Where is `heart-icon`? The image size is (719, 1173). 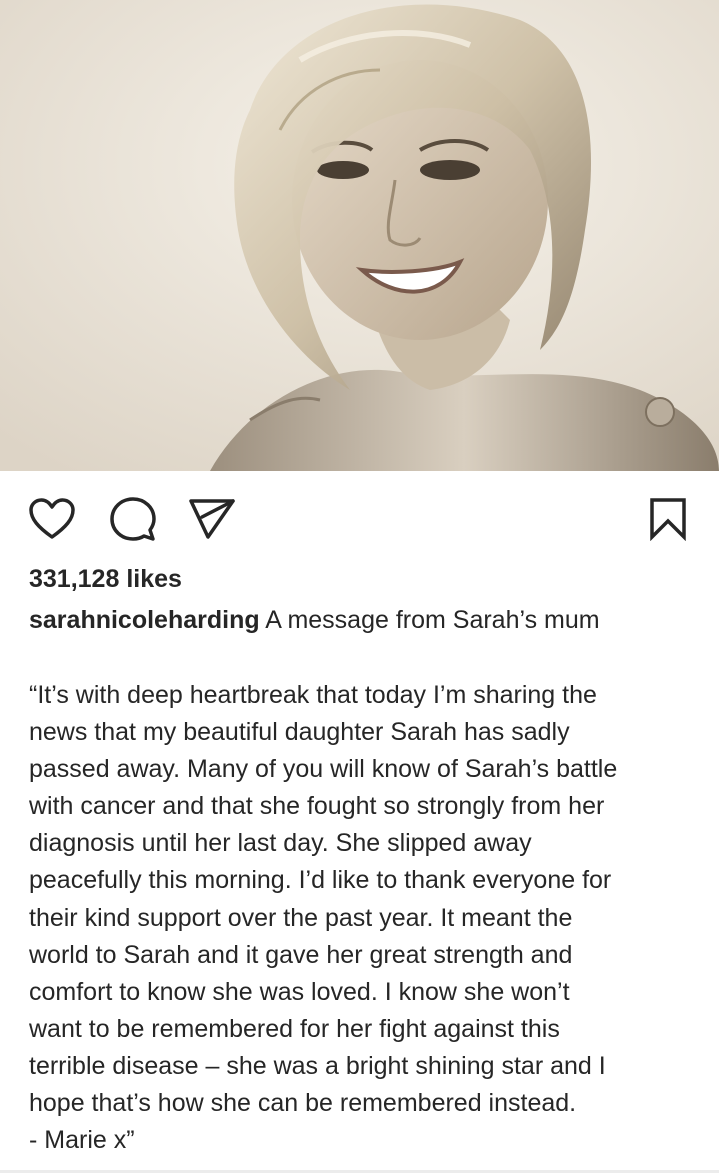 heart-icon is located at coordinates (52, 518).